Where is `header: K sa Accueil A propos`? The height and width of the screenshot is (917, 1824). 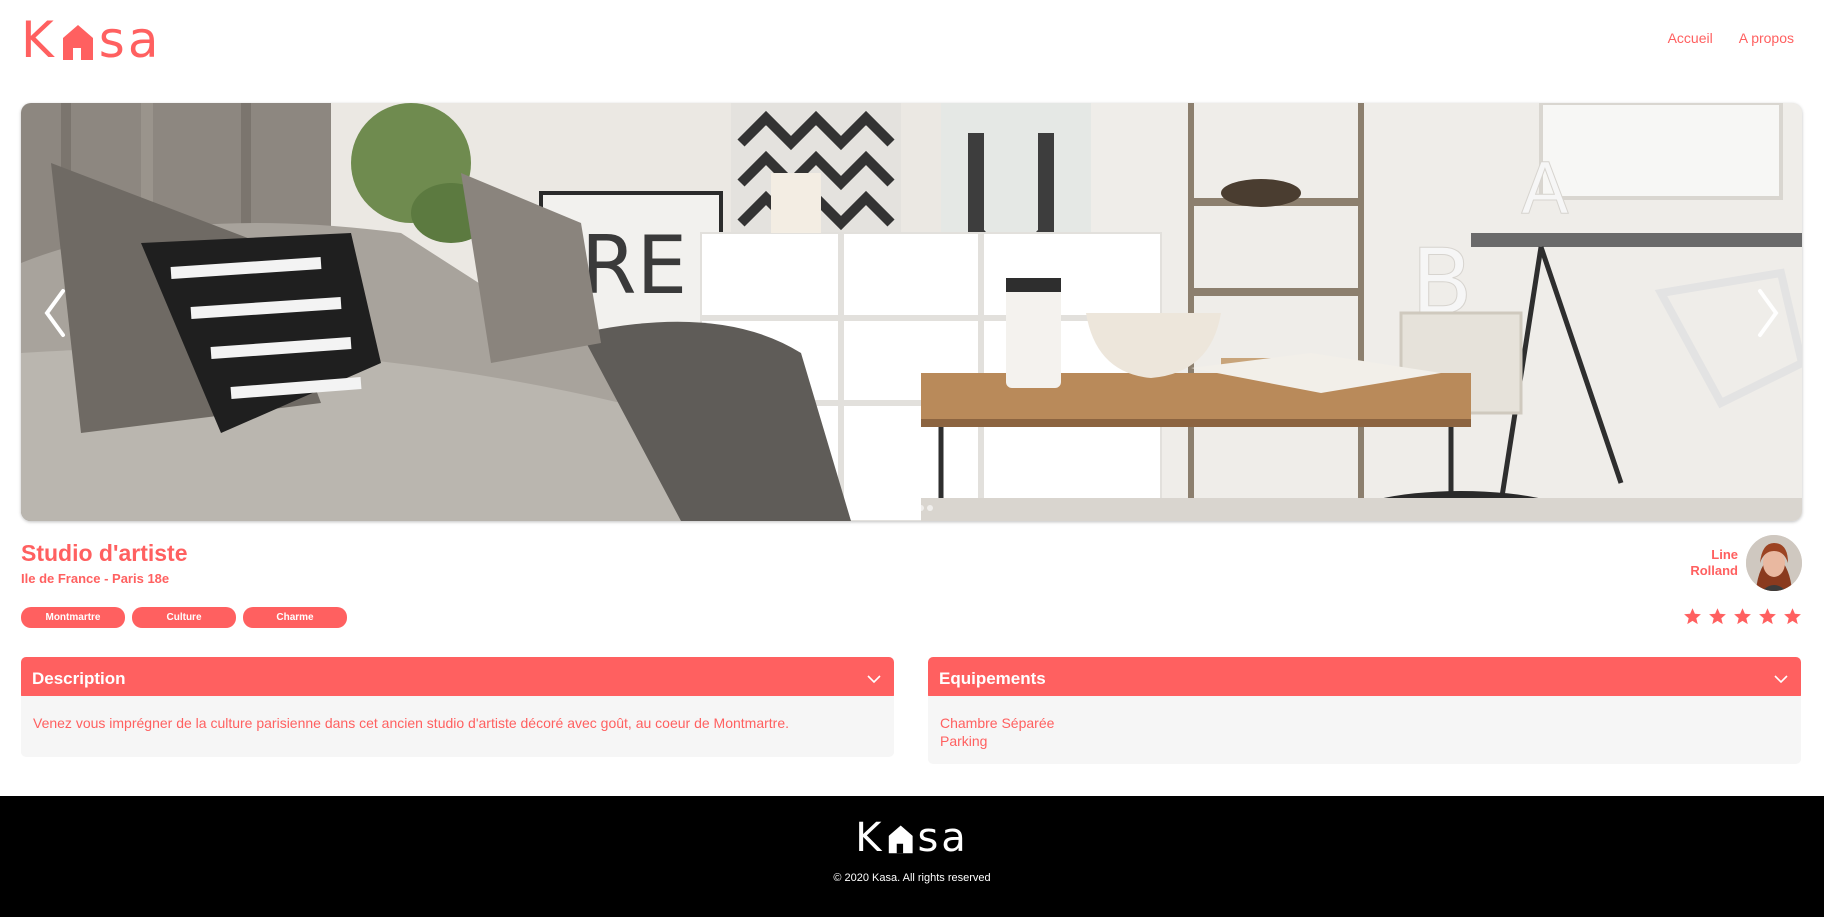
header: K sa Accueil A propos is located at coordinates (907, 40).